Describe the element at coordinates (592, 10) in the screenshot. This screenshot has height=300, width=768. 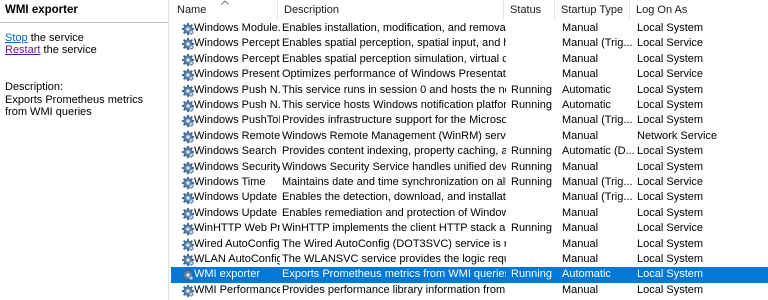
I see `column-header-startup-type: Startup Type` at that location.